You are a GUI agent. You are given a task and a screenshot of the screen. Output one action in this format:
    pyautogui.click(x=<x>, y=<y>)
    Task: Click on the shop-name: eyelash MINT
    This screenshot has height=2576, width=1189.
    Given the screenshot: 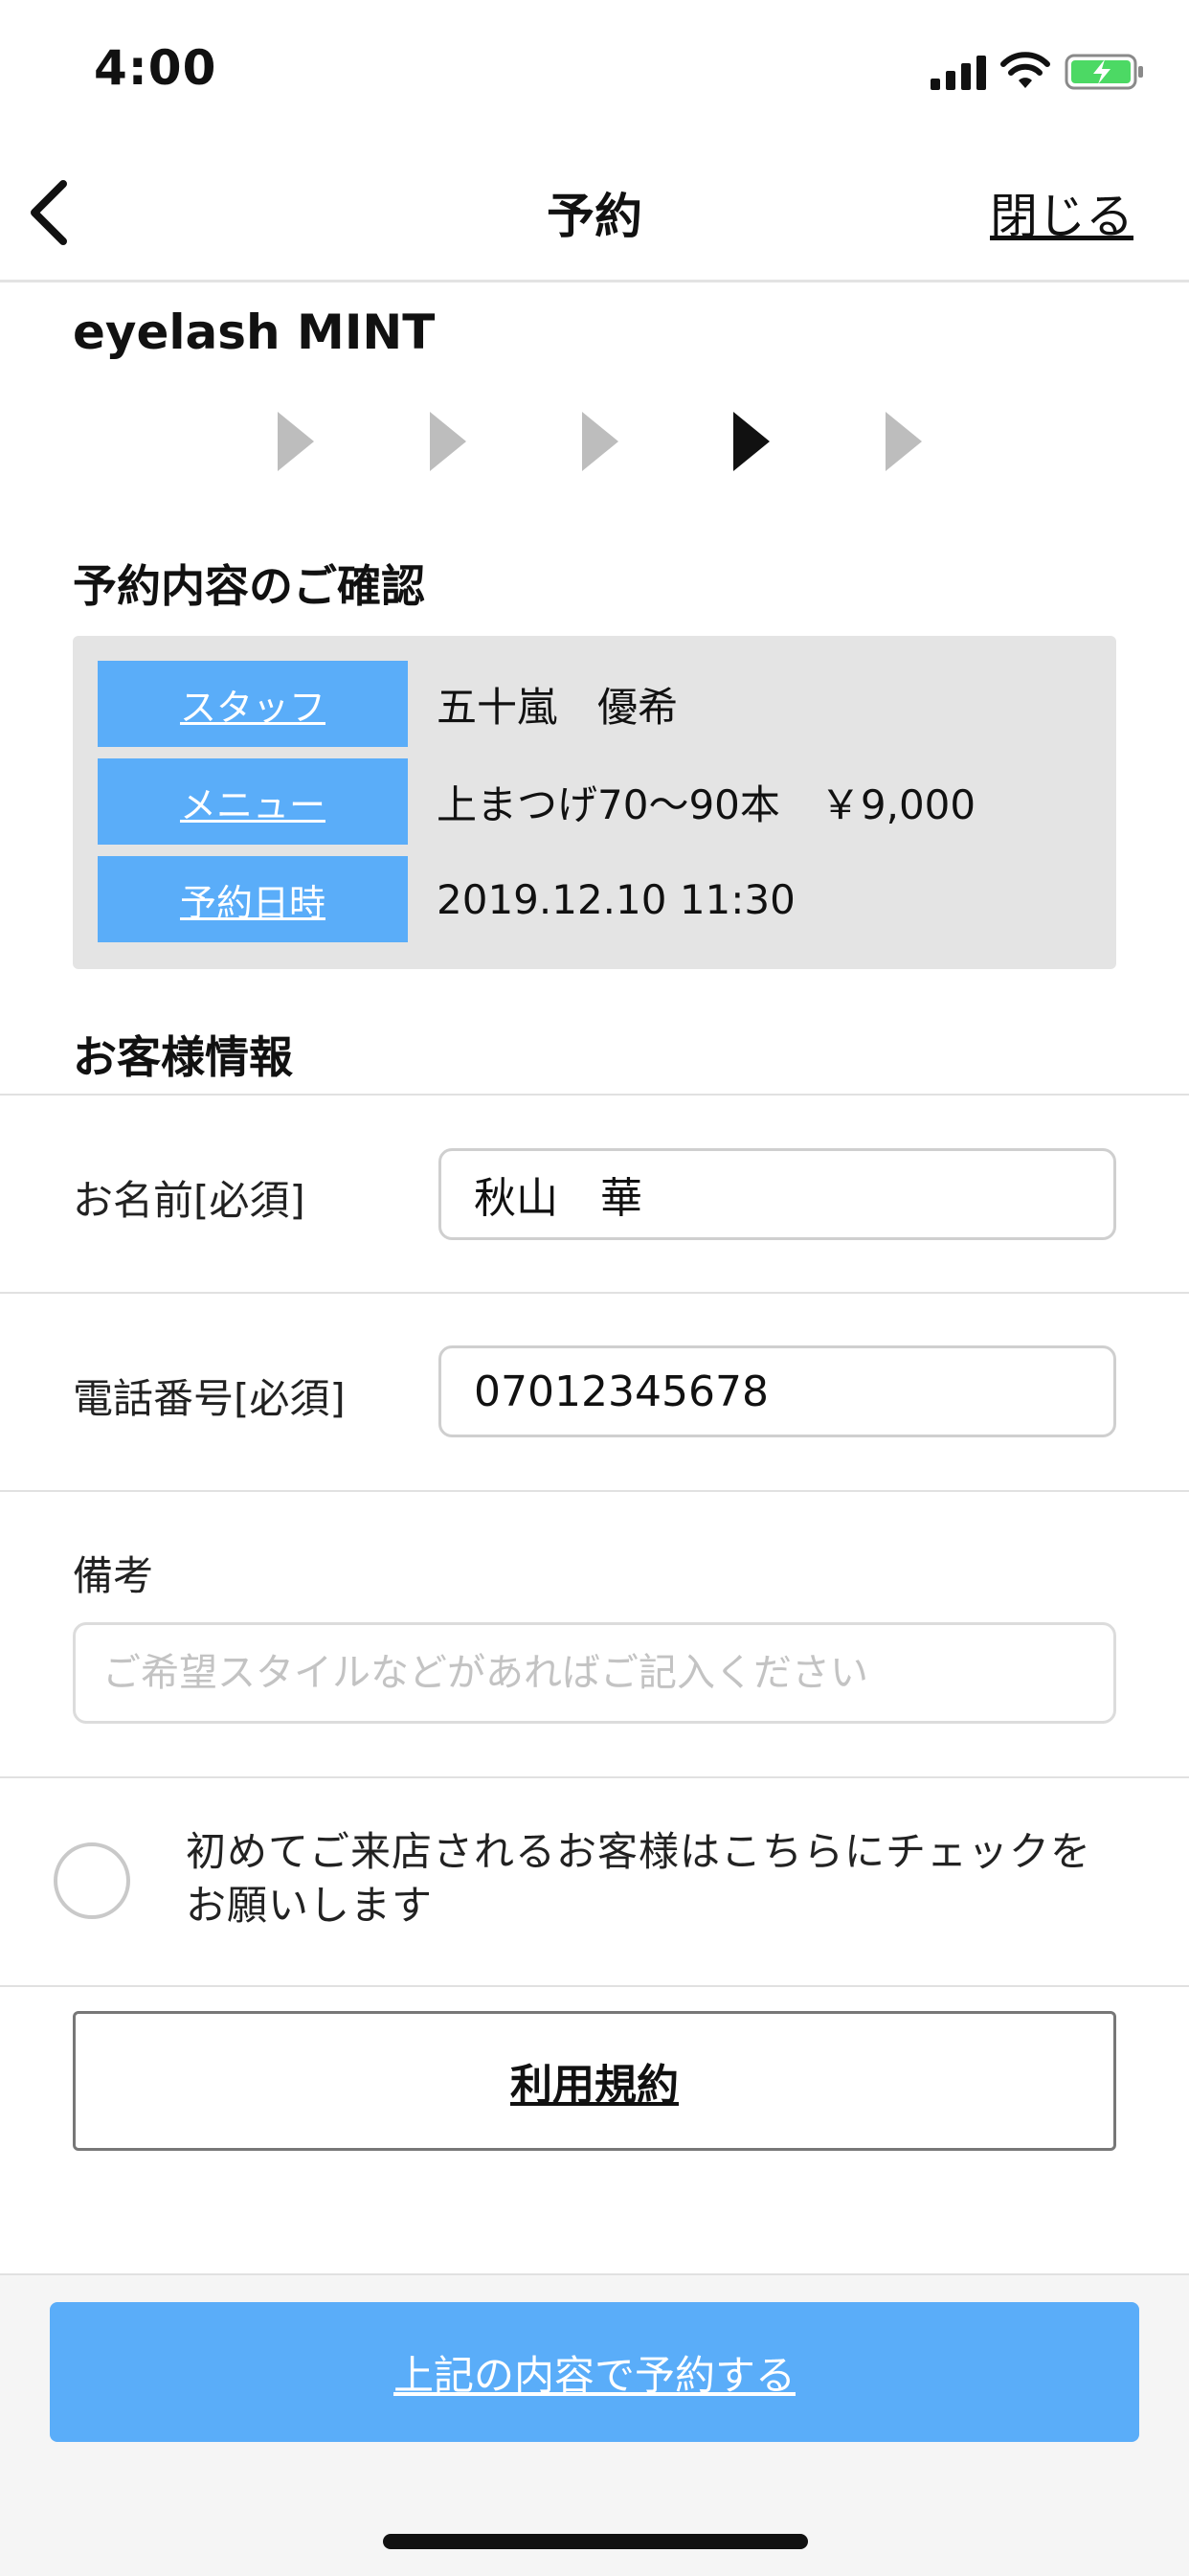 What is the action you would take?
    pyautogui.click(x=254, y=332)
    